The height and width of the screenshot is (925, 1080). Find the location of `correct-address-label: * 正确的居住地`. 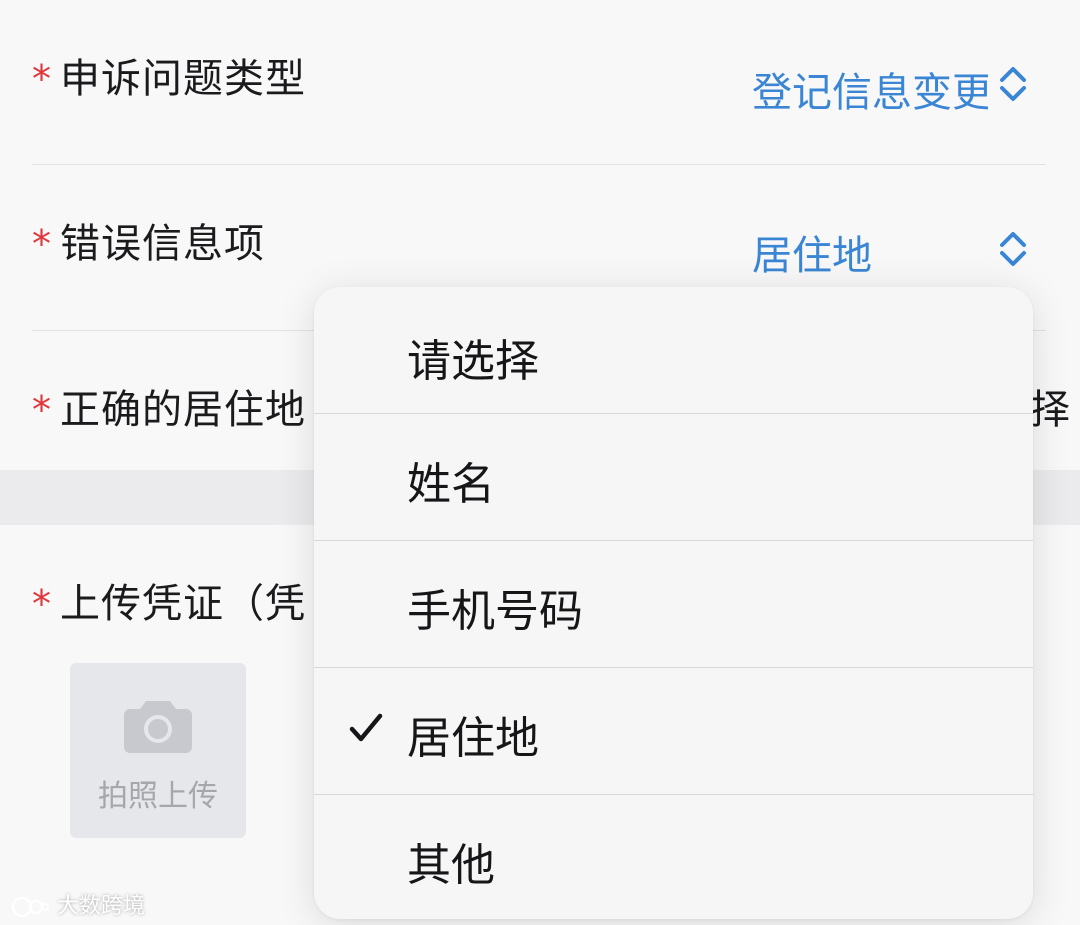

correct-address-label: * 正确的居住地 is located at coordinates (169, 410).